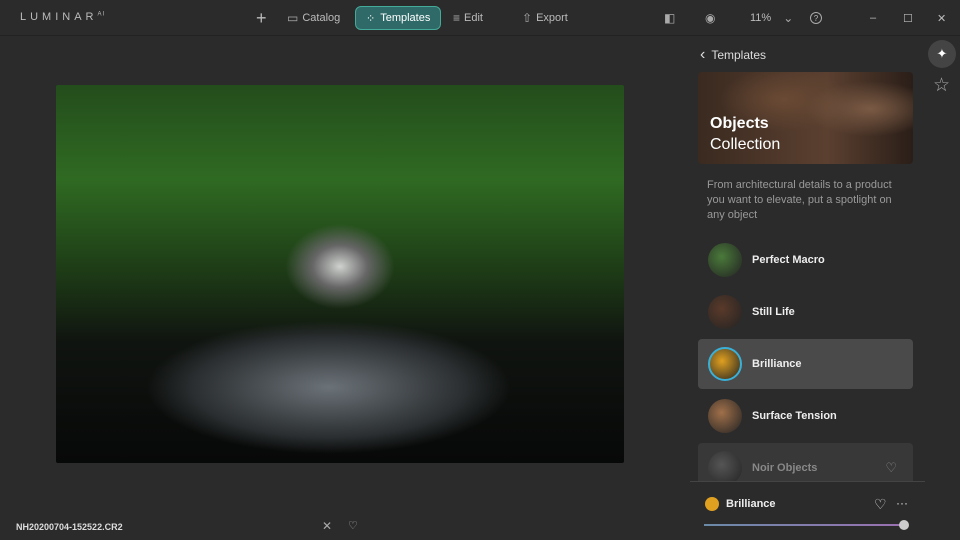  I want to click on eye-icon: ◉, so click(710, 18).